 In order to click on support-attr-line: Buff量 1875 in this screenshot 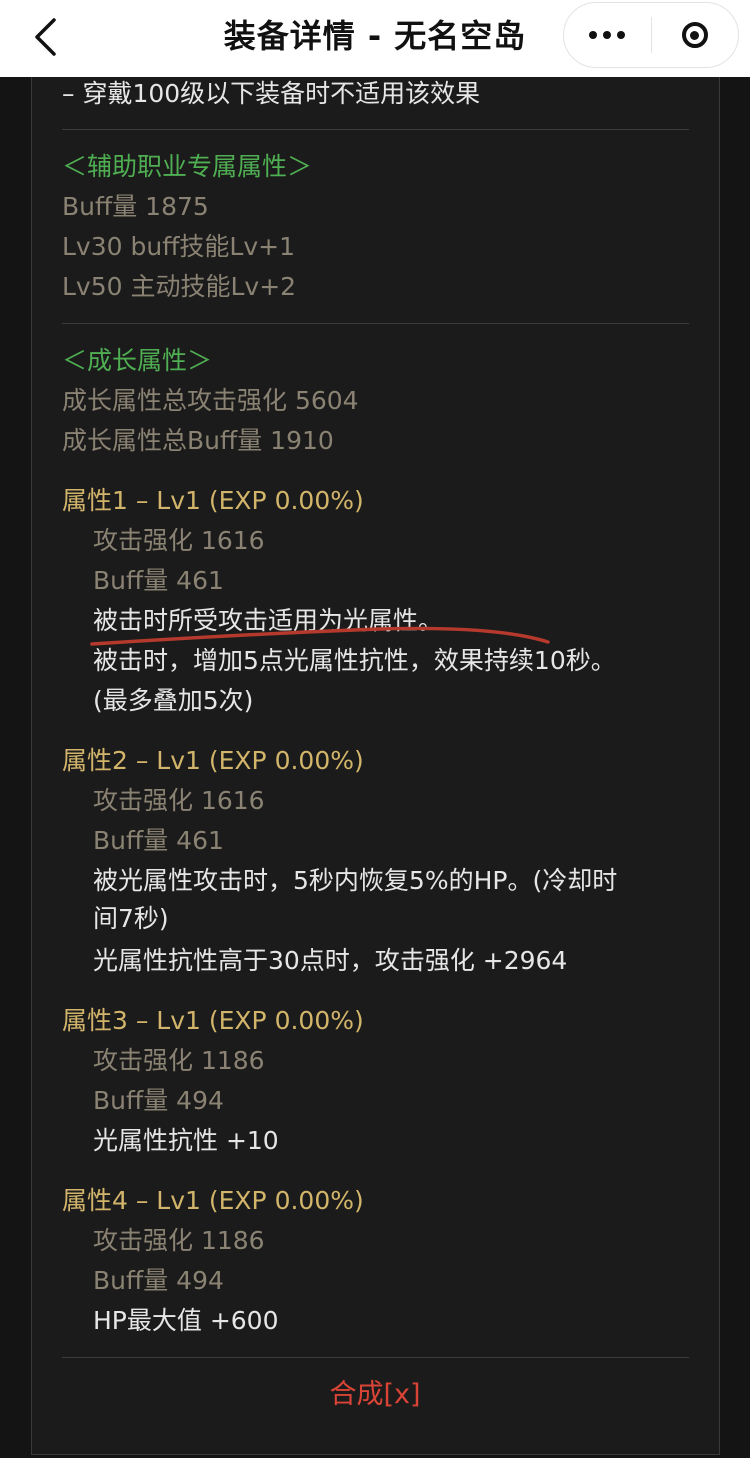, I will do `click(135, 206)`.